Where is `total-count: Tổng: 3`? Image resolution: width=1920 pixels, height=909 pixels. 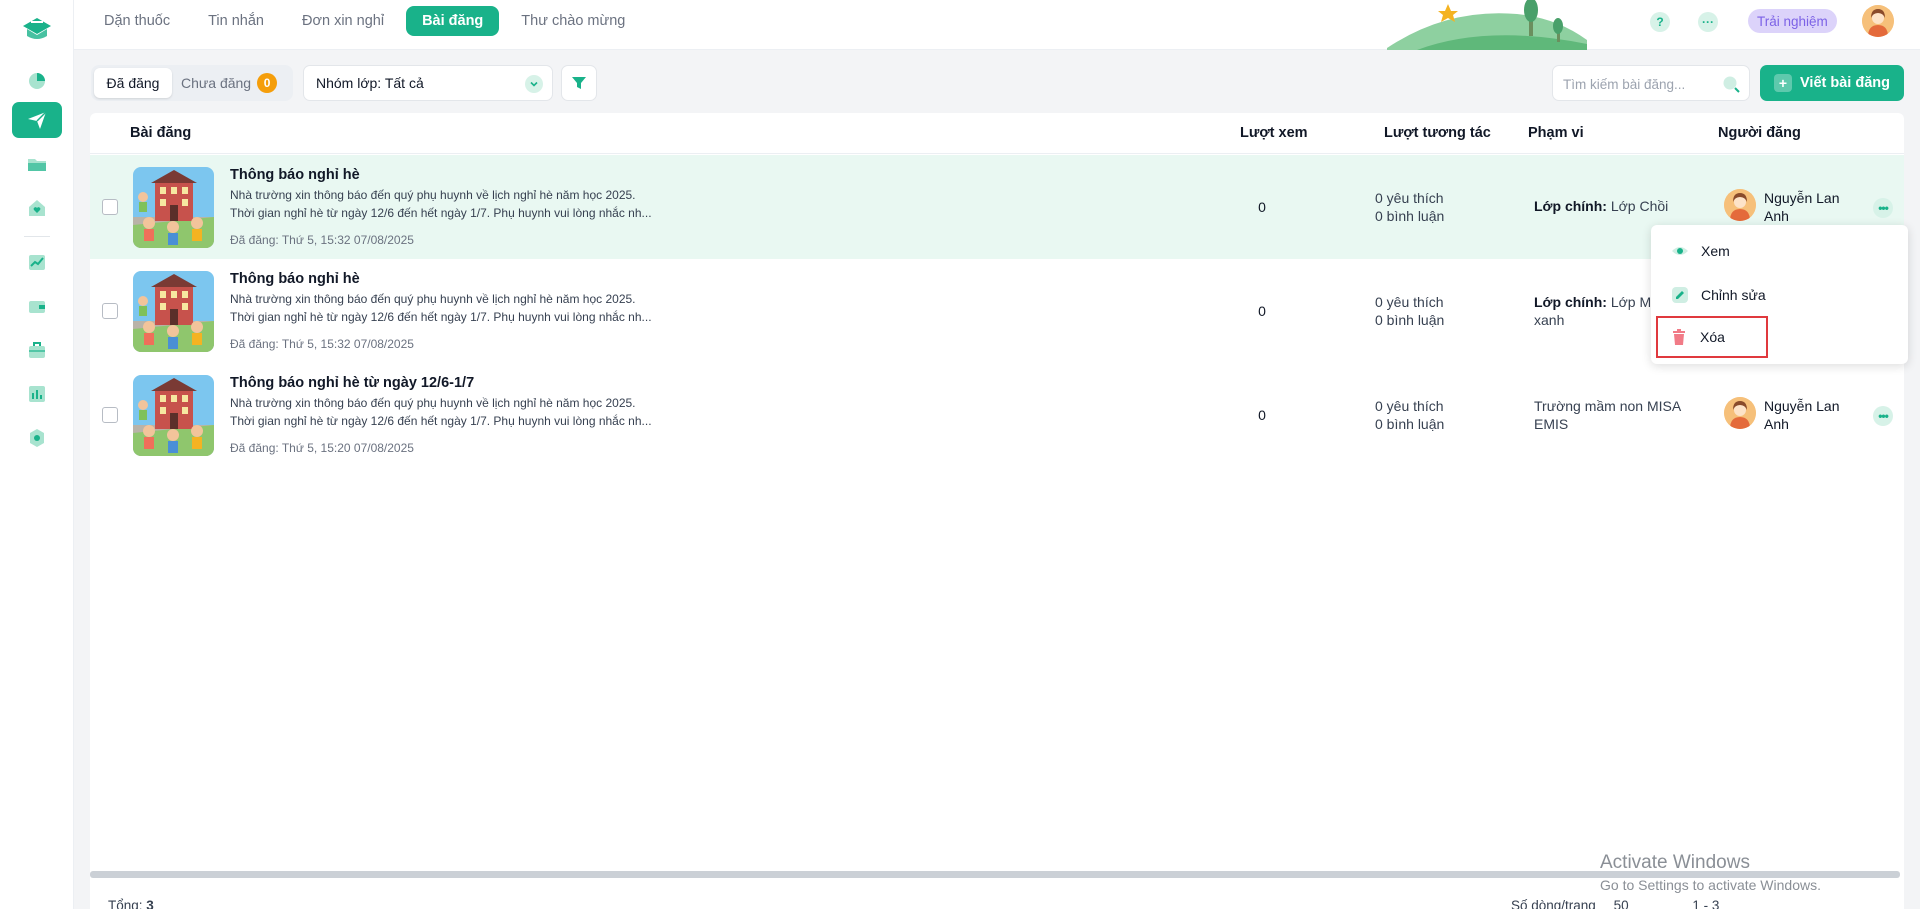
total-count: Tổng: 3 is located at coordinates (131, 903).